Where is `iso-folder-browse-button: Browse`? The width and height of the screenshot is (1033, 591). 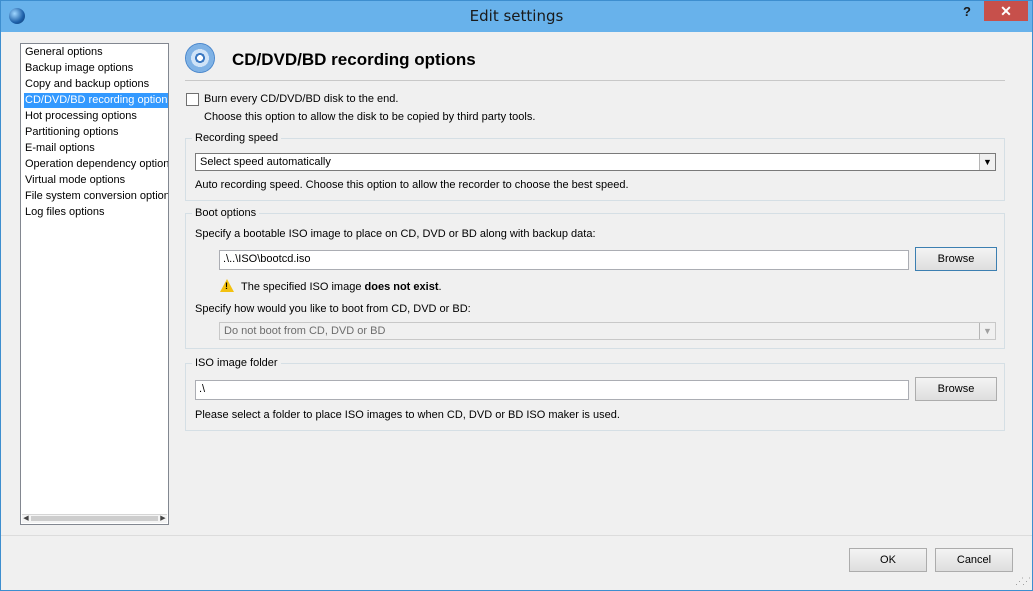
iso-folder-browse-button: Browse is located at coordinates (956, 389).